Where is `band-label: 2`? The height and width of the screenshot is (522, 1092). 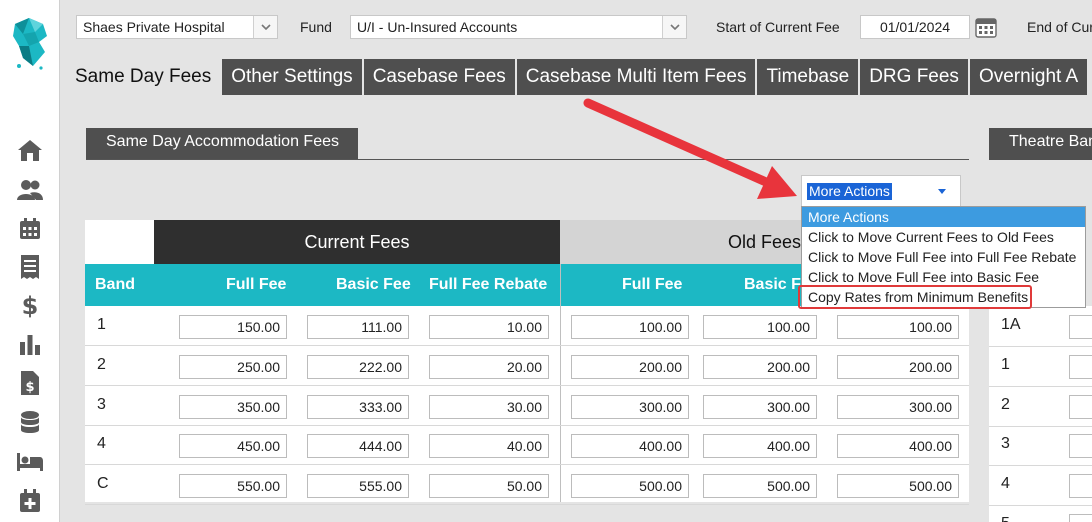 band-label: 2 is located at coordinates (101, 364).